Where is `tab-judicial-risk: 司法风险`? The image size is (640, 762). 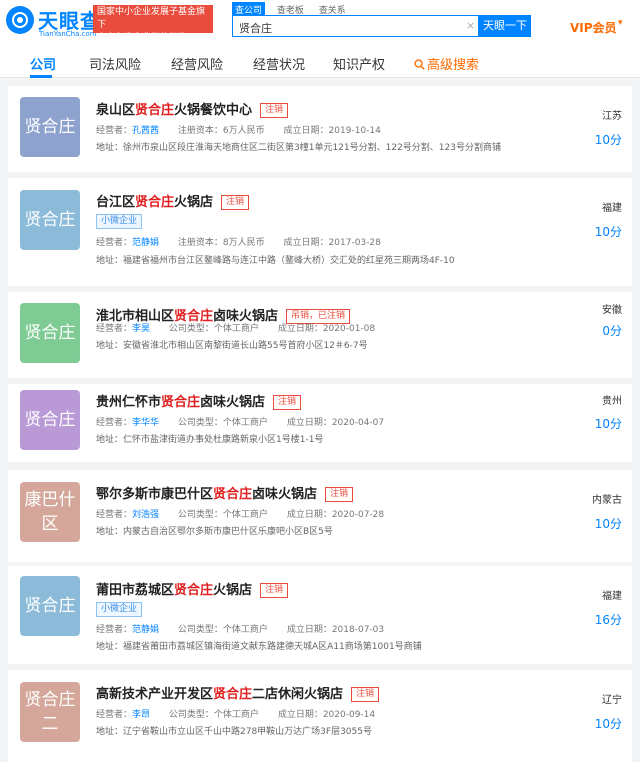
tab-judicial-risk: 司法风险 is located at coordinates (115, 63).